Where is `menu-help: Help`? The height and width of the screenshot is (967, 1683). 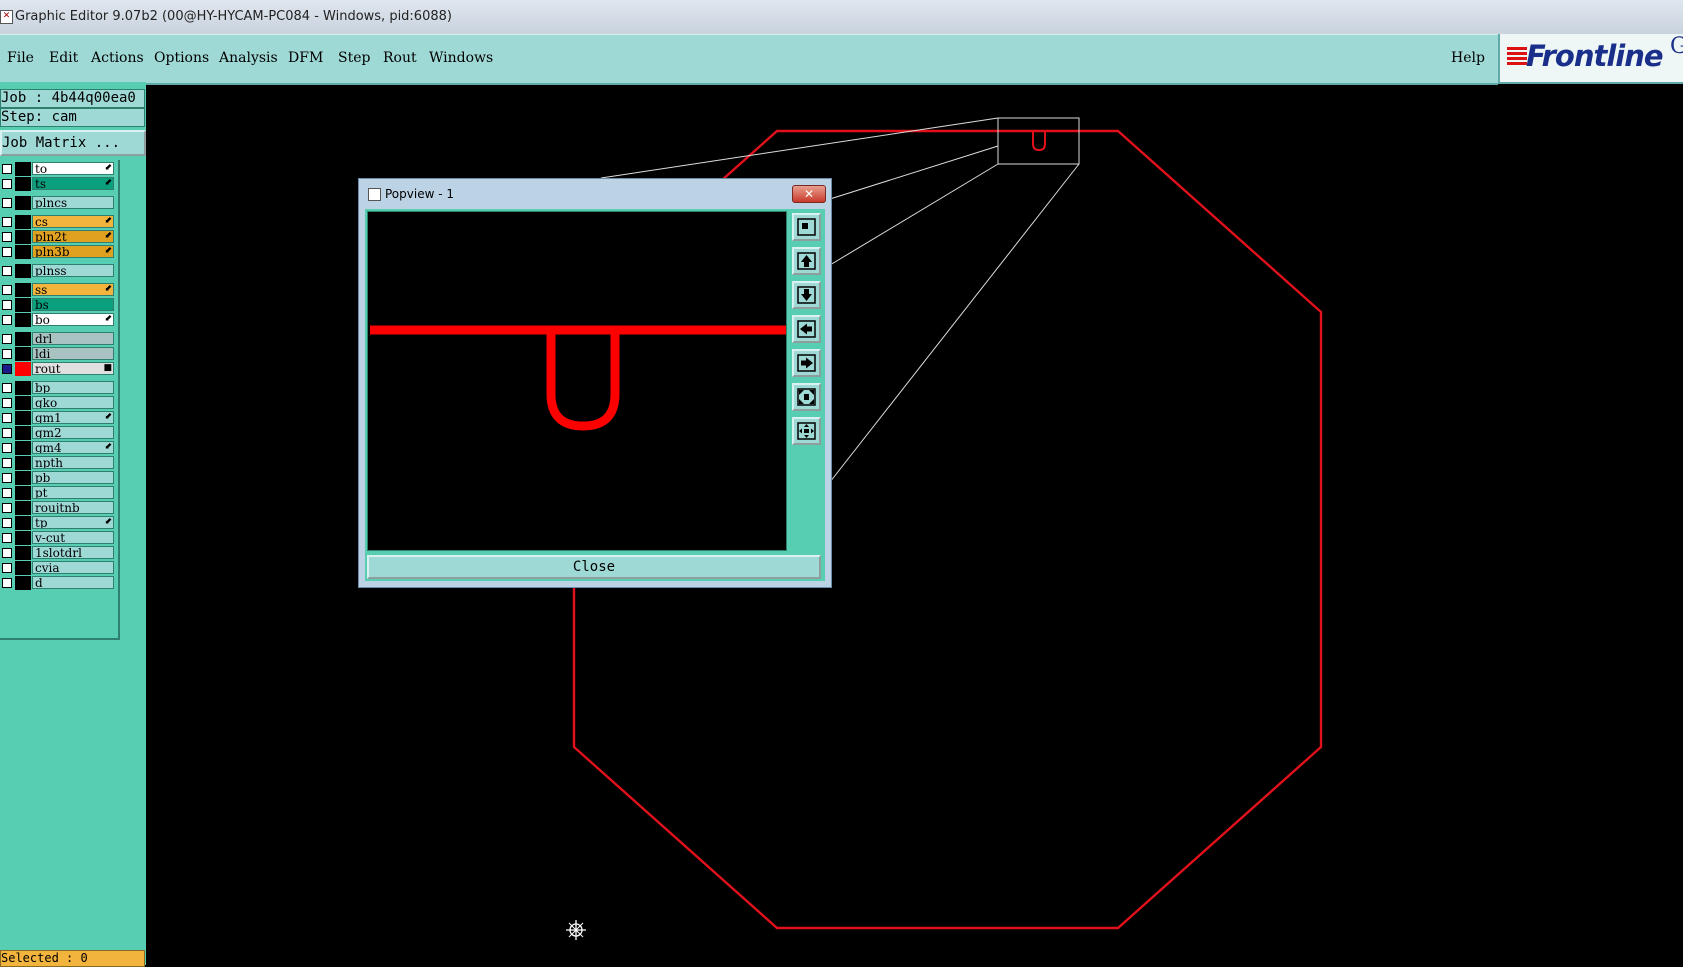
menu-help: Help is located at coordinates (1468, 58).